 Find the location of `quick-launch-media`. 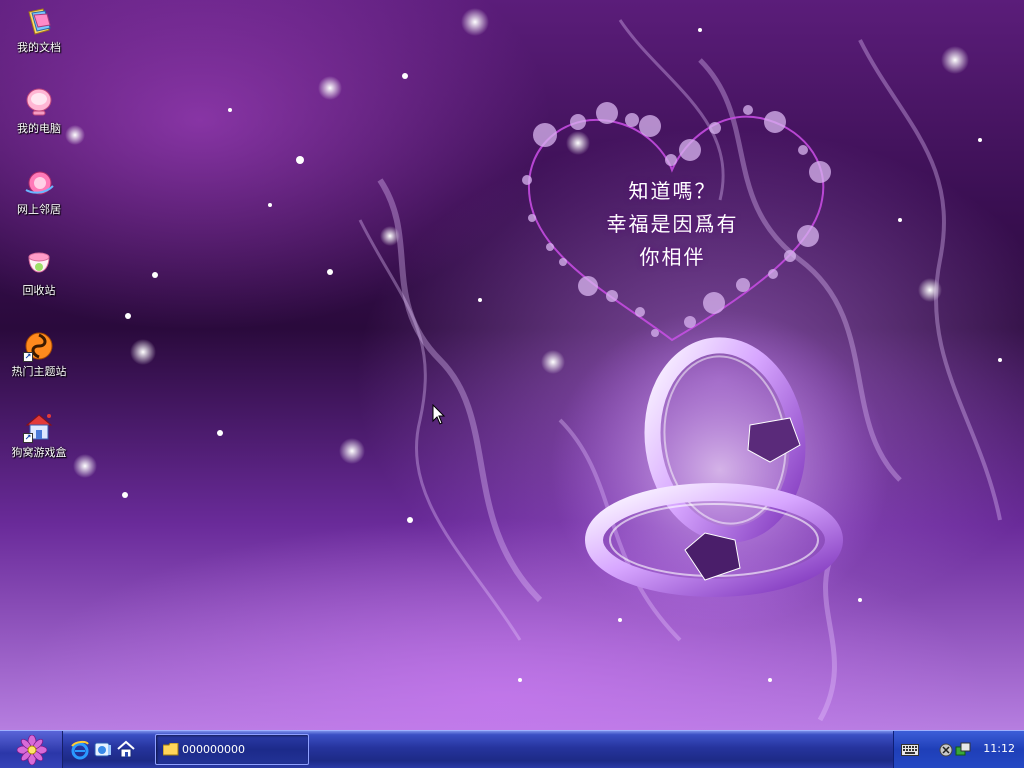

quick-launch-media is located at coordinates (103, 750).